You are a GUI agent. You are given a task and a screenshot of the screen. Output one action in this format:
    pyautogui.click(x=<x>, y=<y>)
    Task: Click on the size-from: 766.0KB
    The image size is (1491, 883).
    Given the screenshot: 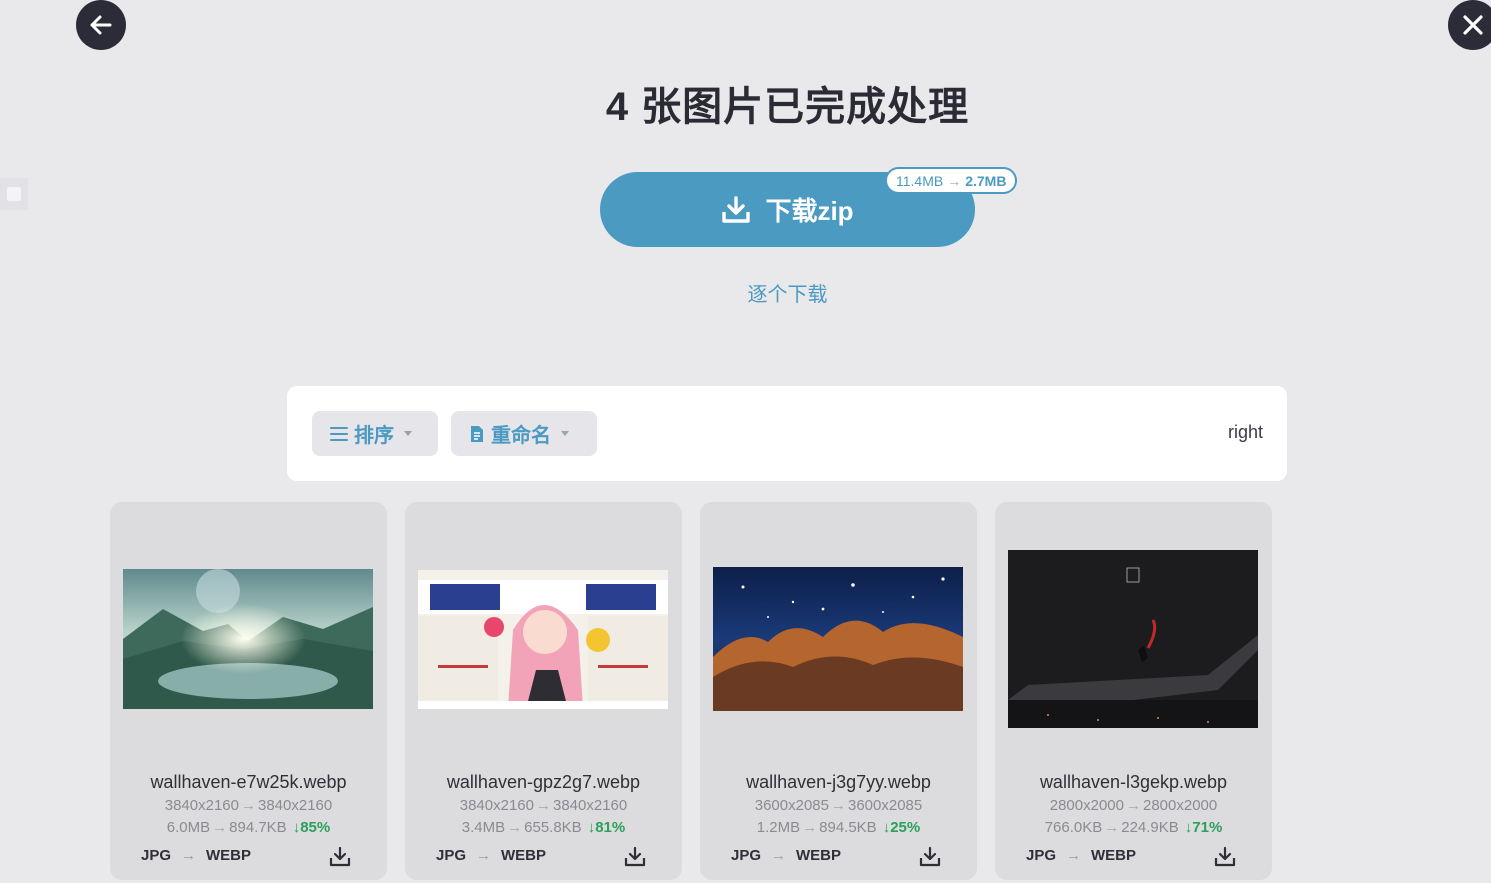 What is the action you would take?
    pyautogui.click(x=1073, y=827)
    